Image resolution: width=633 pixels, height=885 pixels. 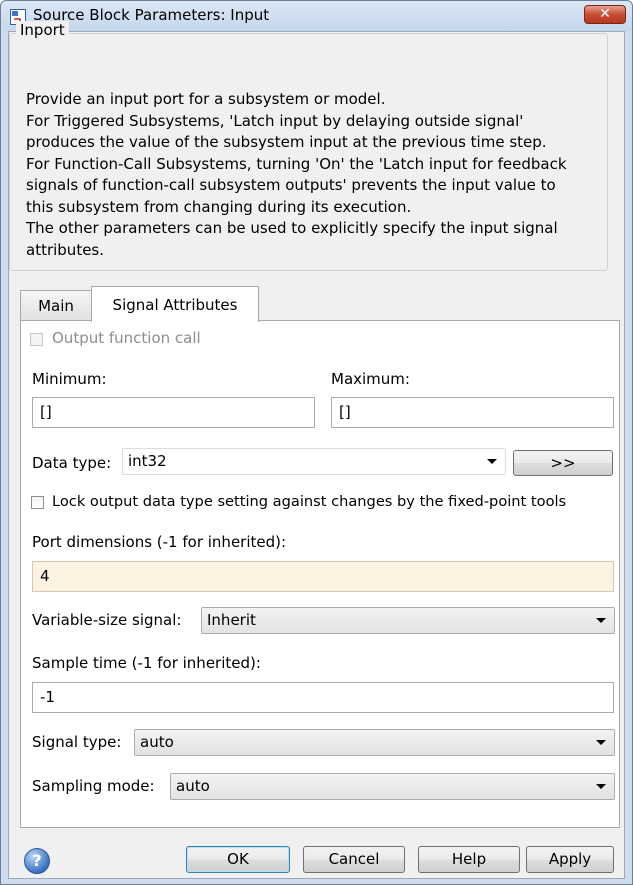 What do you see at coordinates (146, 663) in the screenshot?
I see `sample-time-label: Sample time (-1 for inherited):` at bounding box center [146, 663].